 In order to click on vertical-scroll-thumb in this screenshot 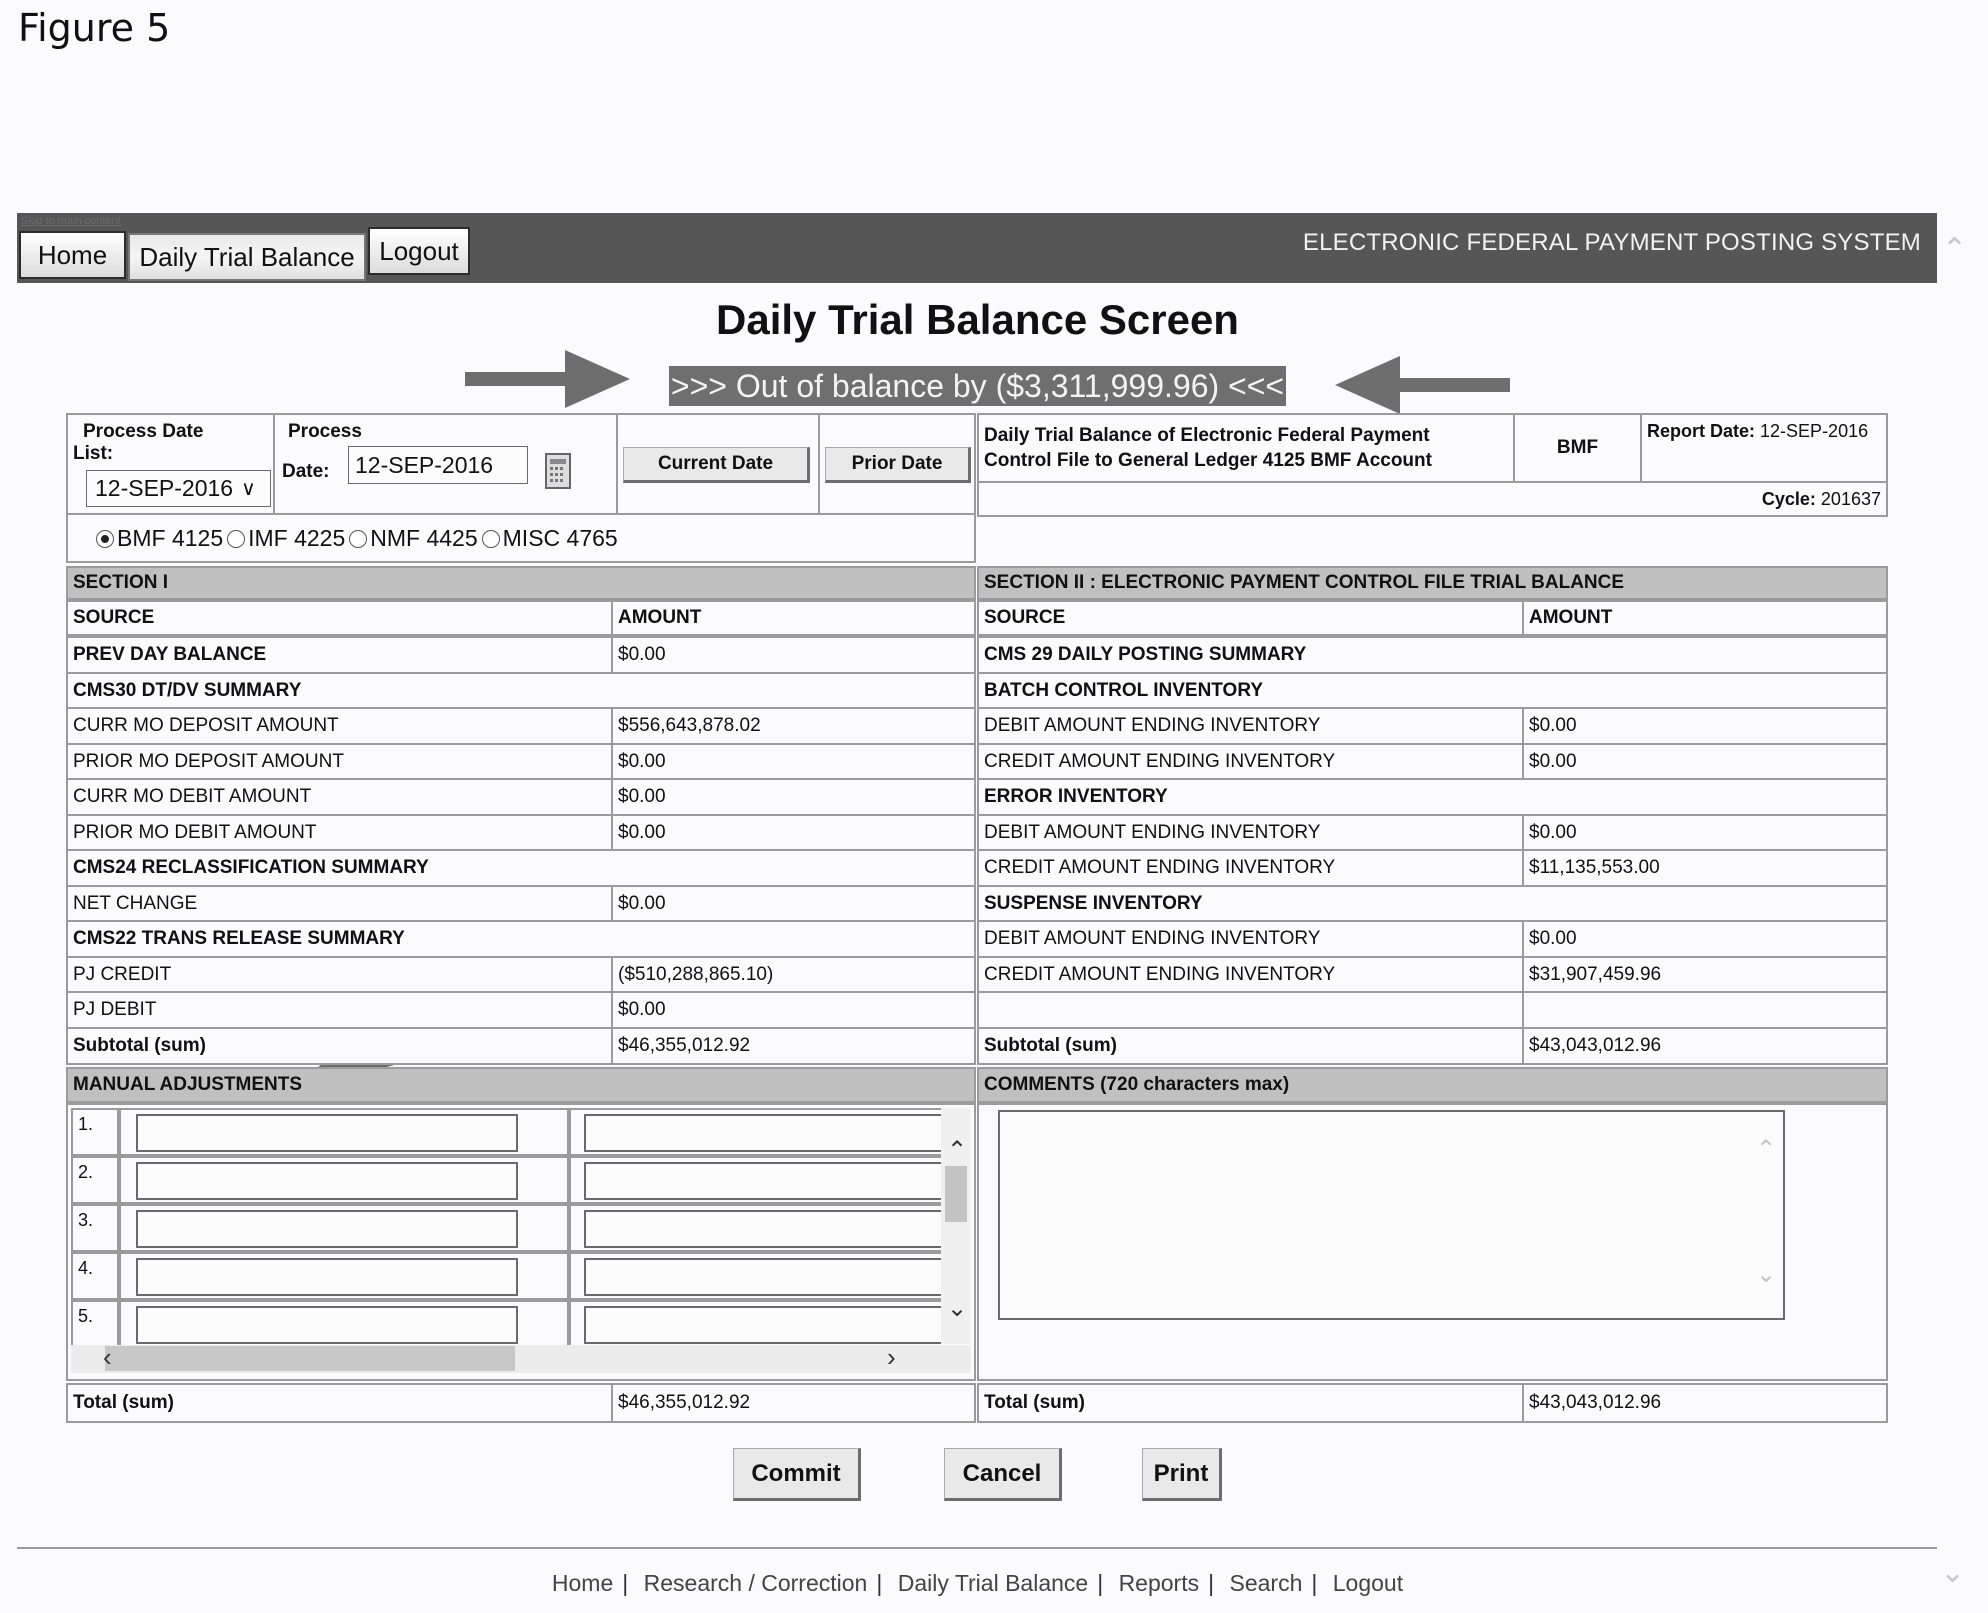, I will do `click(956, 1194)`.